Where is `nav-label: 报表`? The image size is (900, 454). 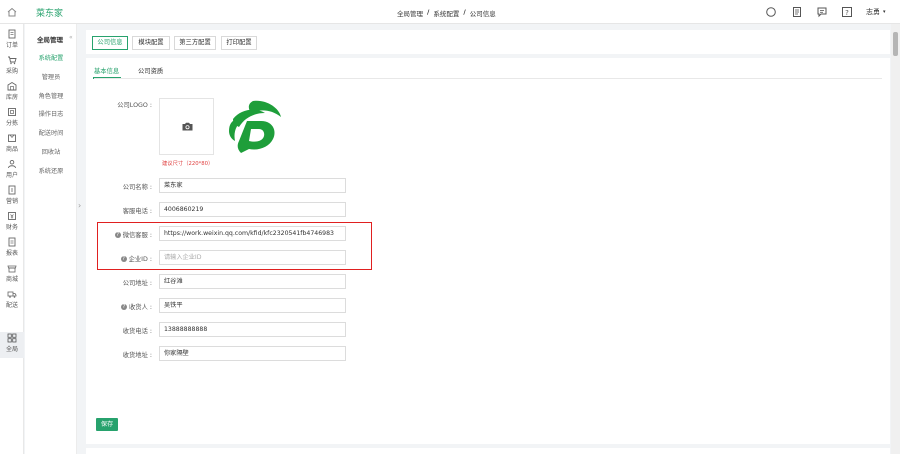 nav-label: 报表 is located at coordinates (11, 253).